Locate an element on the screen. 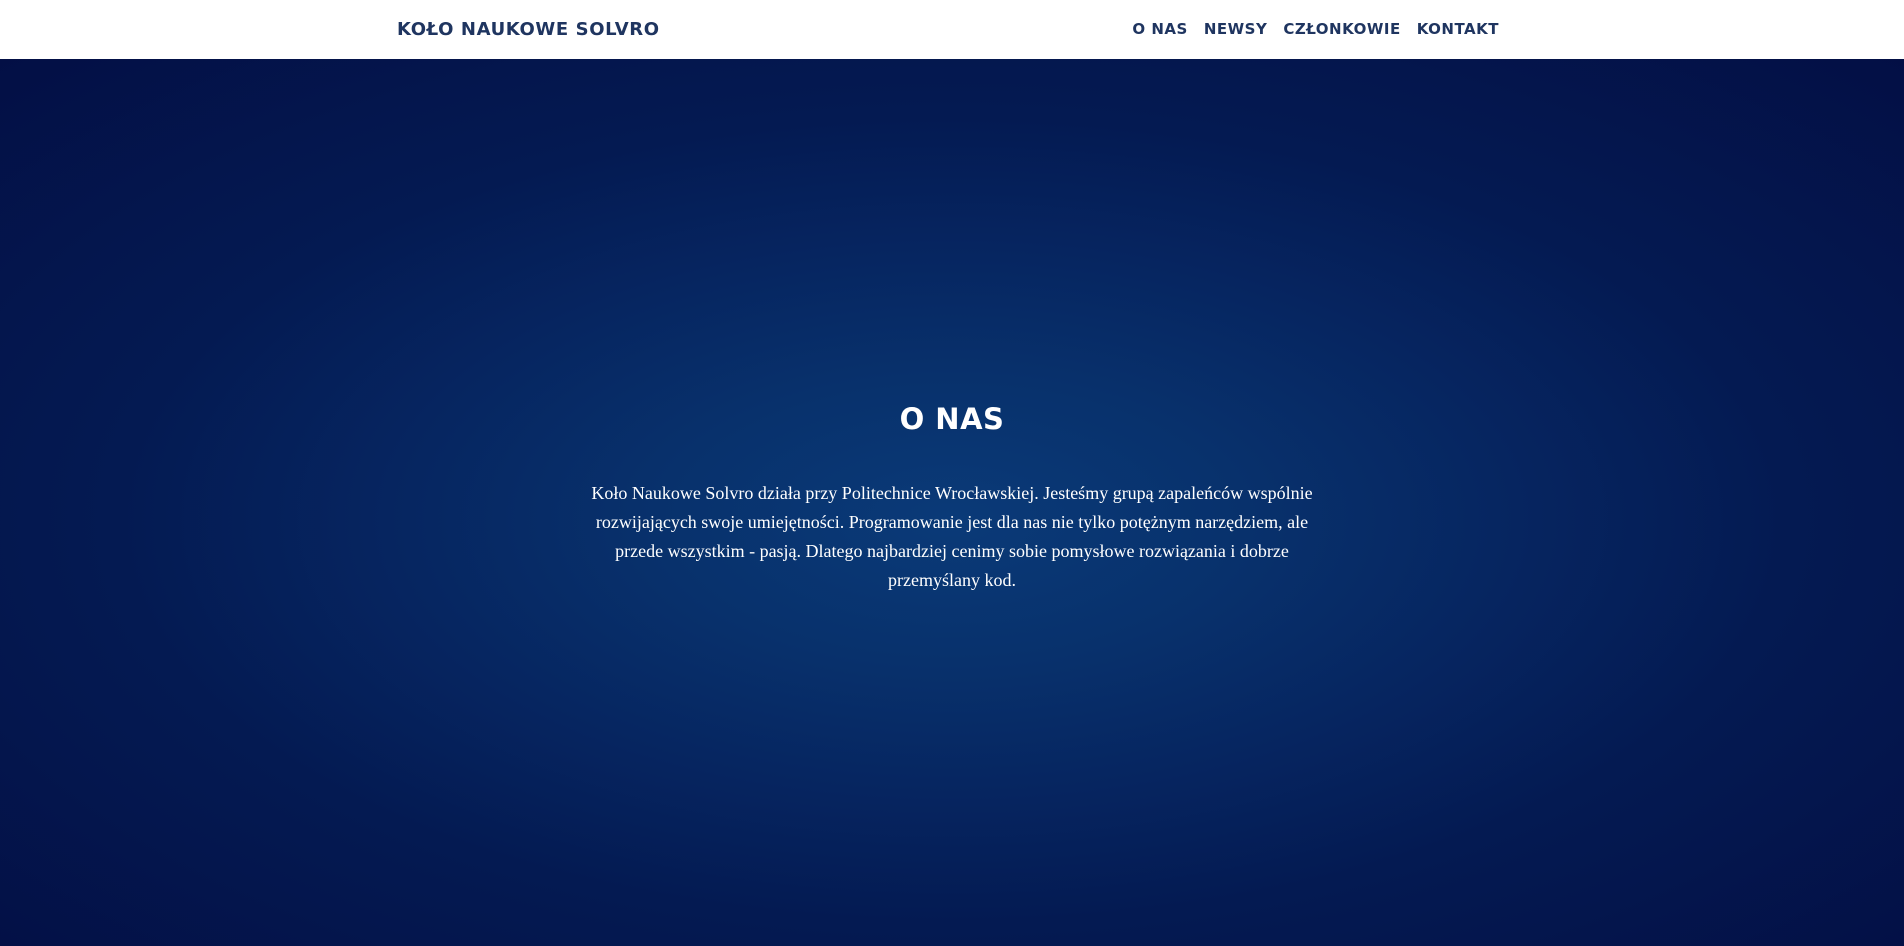 The height and width of the screenshot is (946, 1904). nav-item-o-nas: O NAS is located at coordinates (1159, 29).